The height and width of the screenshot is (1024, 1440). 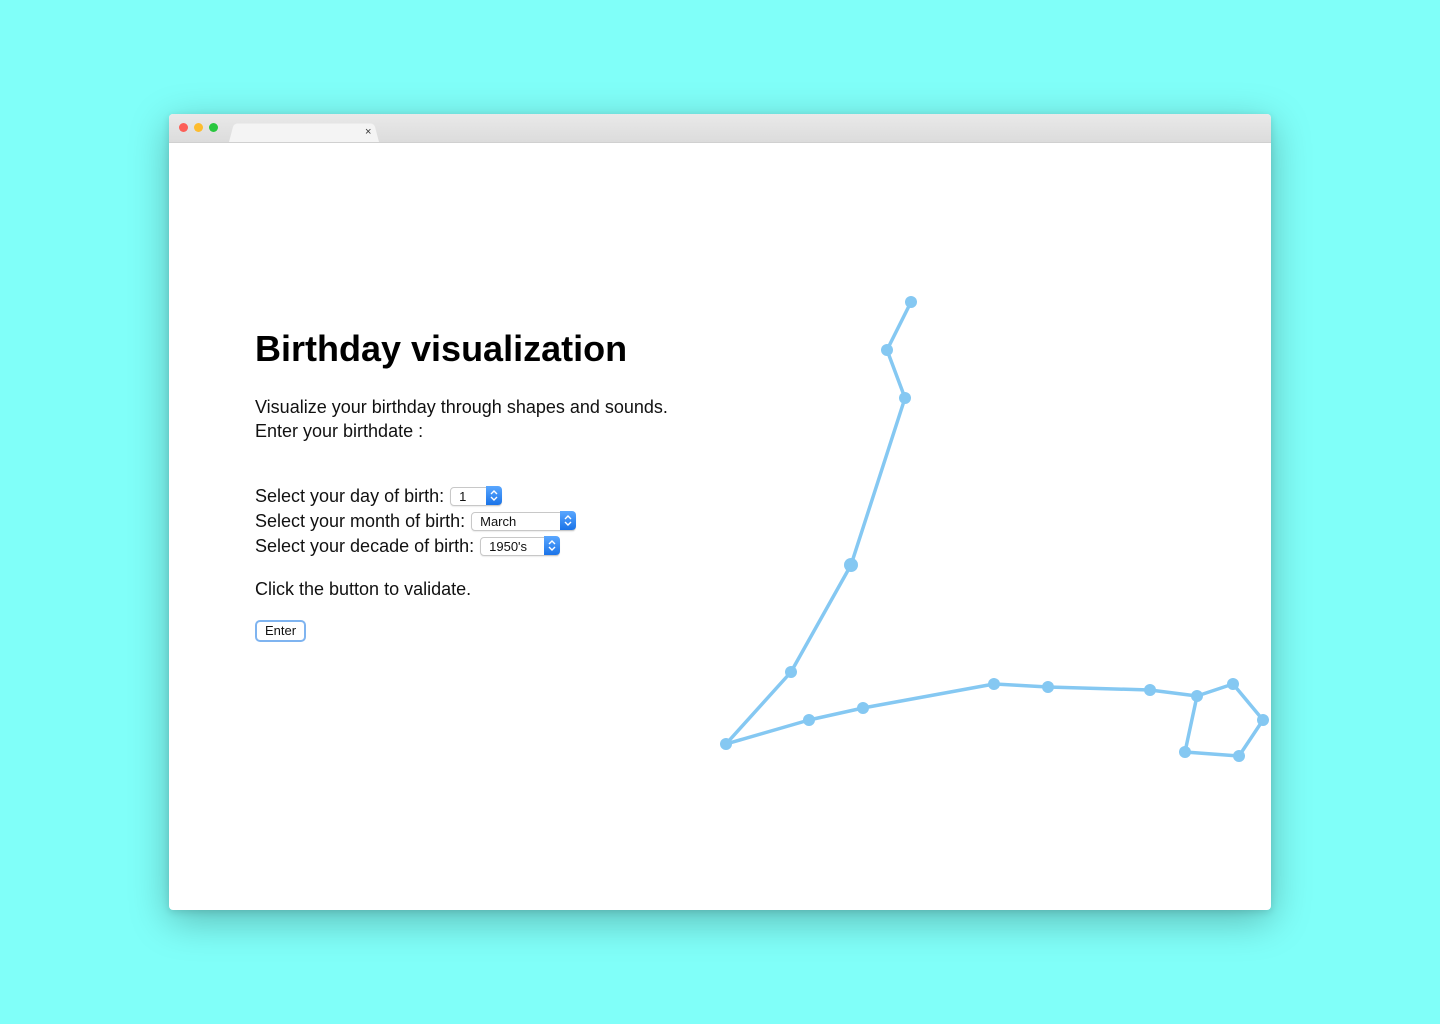 What do you see at coordinates (508, 546) in the screenshot?
I see `decade-select-value: 1950's` at bounding box center [508, 546].